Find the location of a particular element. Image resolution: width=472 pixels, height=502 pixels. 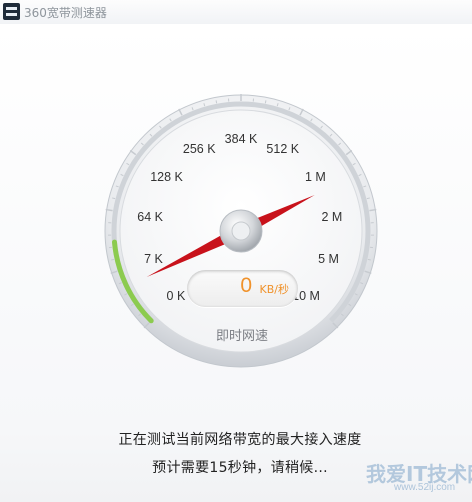

speed-mode-label: 即时网速 is located at coordinates (242, 336).